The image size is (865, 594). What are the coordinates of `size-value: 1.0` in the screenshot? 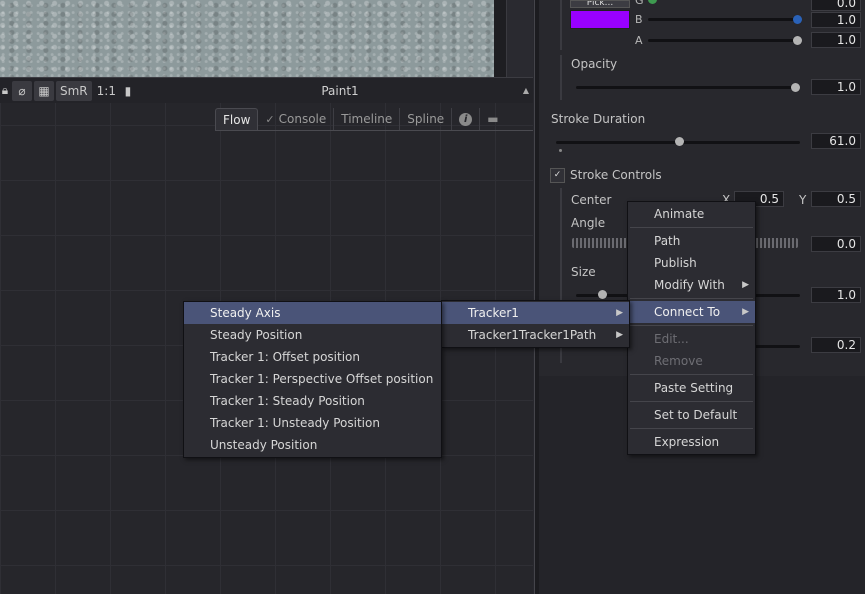 It's located at (836, 295).